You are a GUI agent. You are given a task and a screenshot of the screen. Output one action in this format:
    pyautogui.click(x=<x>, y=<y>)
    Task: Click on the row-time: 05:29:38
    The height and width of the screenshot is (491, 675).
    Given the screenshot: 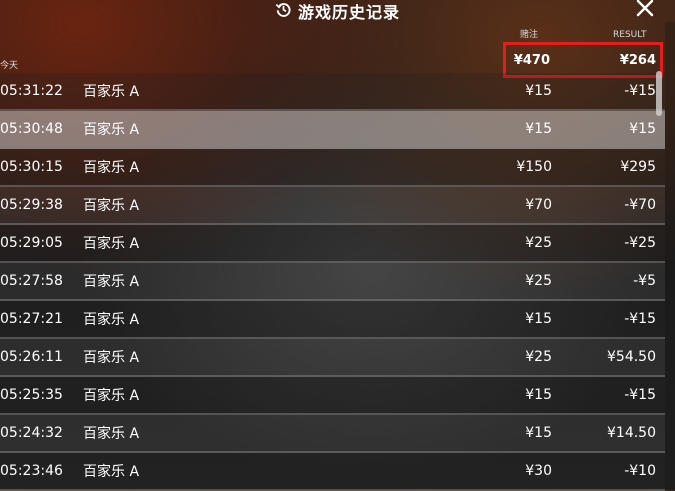 What is the action you would take?
    pyautogui.click(x=31, y=205)
    